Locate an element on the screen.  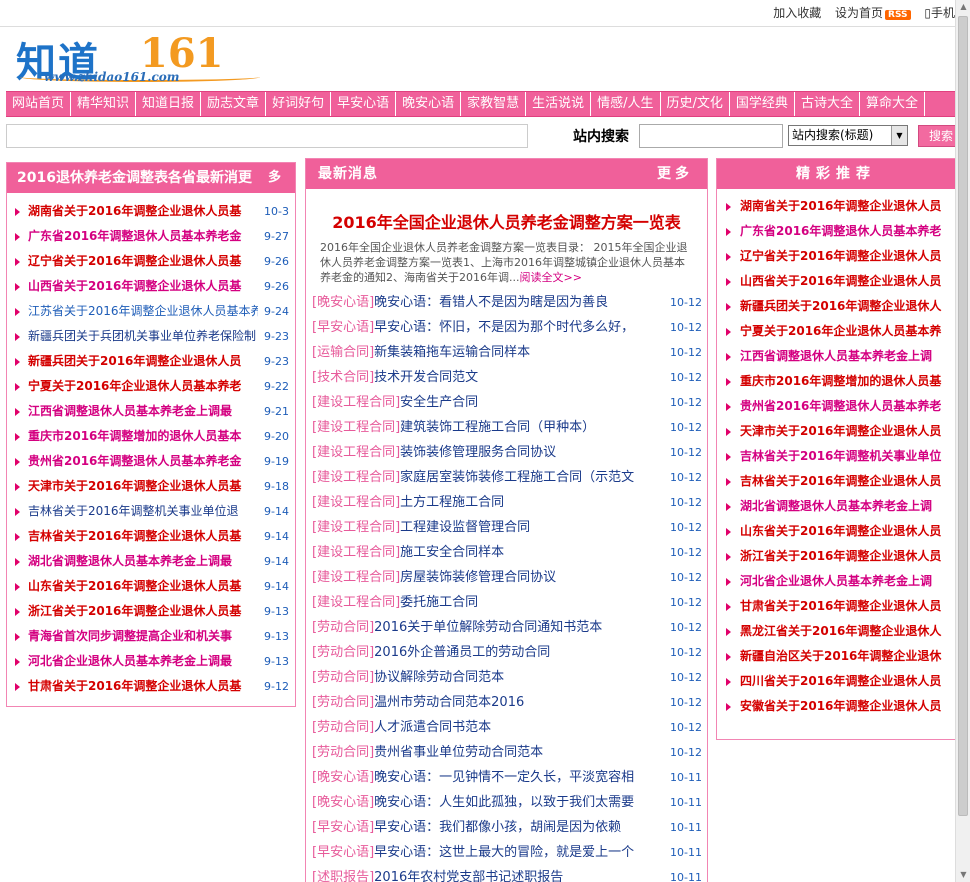
item-title: 早安心语：这世上最大的冒险，就是爱上一个 is located at coordinates (504, 852).